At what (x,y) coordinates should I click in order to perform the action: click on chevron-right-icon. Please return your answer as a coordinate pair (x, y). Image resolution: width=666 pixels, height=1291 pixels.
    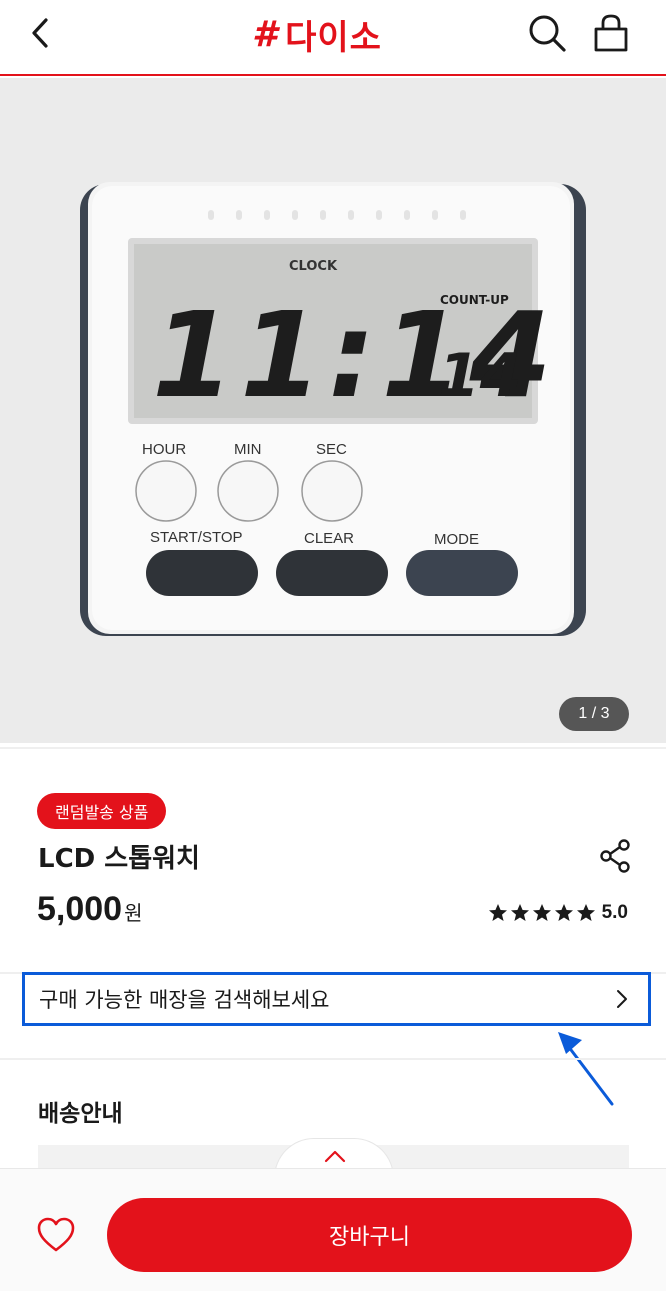
    Looking at the image, I should click on (622, 999).